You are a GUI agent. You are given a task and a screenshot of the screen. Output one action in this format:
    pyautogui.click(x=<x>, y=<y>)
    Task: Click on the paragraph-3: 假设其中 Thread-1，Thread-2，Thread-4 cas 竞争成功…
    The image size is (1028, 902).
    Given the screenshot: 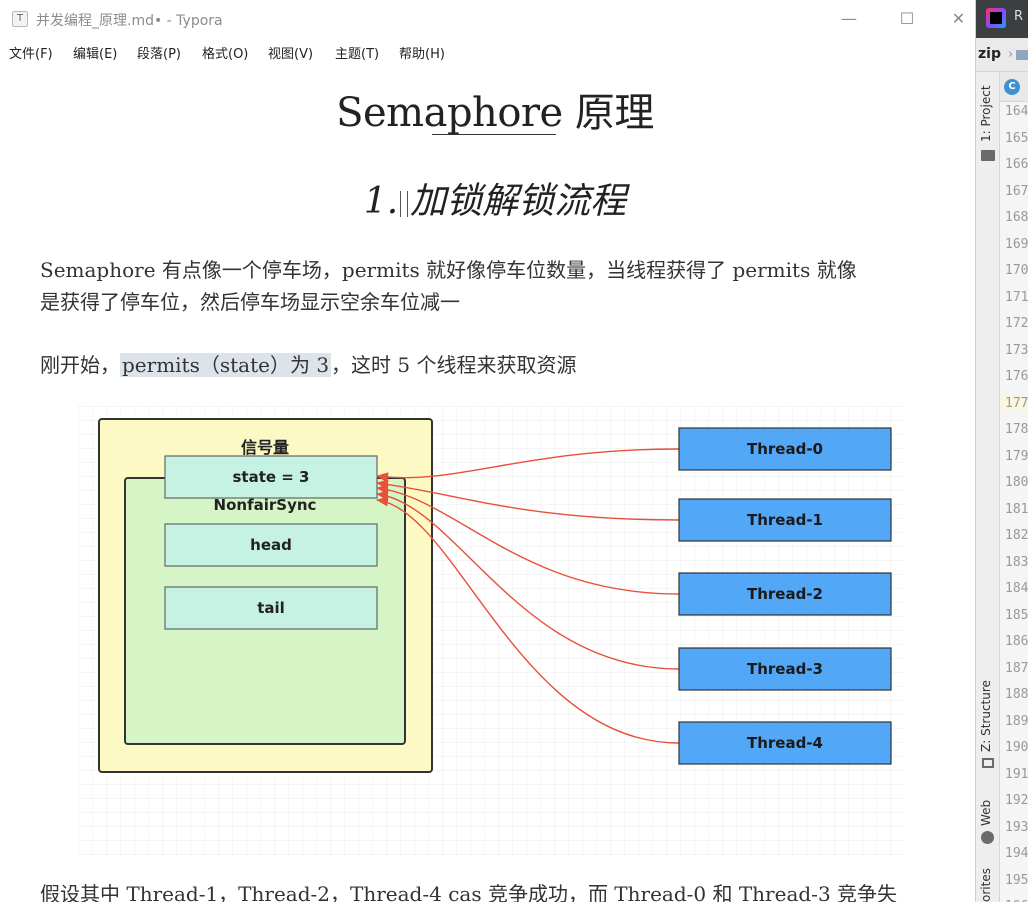 What is the action you would take?
    pyautogui.click(x=469, y=892)
    